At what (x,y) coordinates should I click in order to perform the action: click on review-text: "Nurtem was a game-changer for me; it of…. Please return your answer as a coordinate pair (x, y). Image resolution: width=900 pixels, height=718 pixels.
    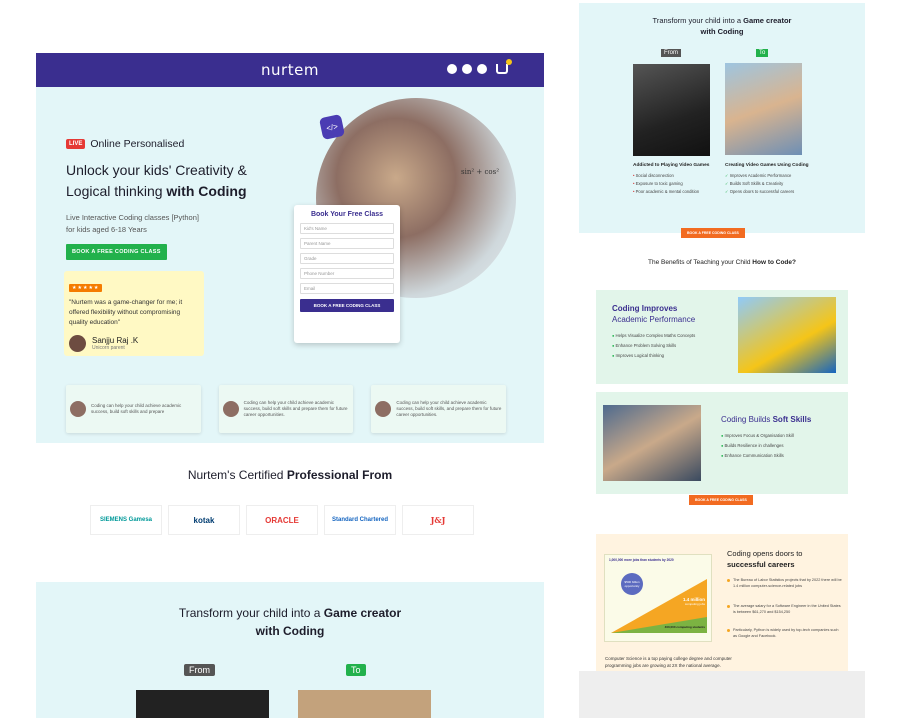
    Looking at the image, I should click on (126, 312).